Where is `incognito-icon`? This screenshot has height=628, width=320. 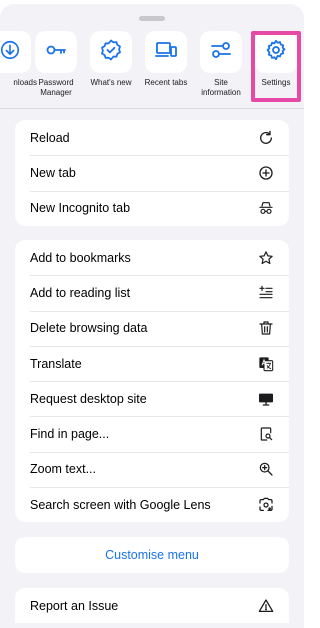 incognito-icon is located at coordinates (266, 208).